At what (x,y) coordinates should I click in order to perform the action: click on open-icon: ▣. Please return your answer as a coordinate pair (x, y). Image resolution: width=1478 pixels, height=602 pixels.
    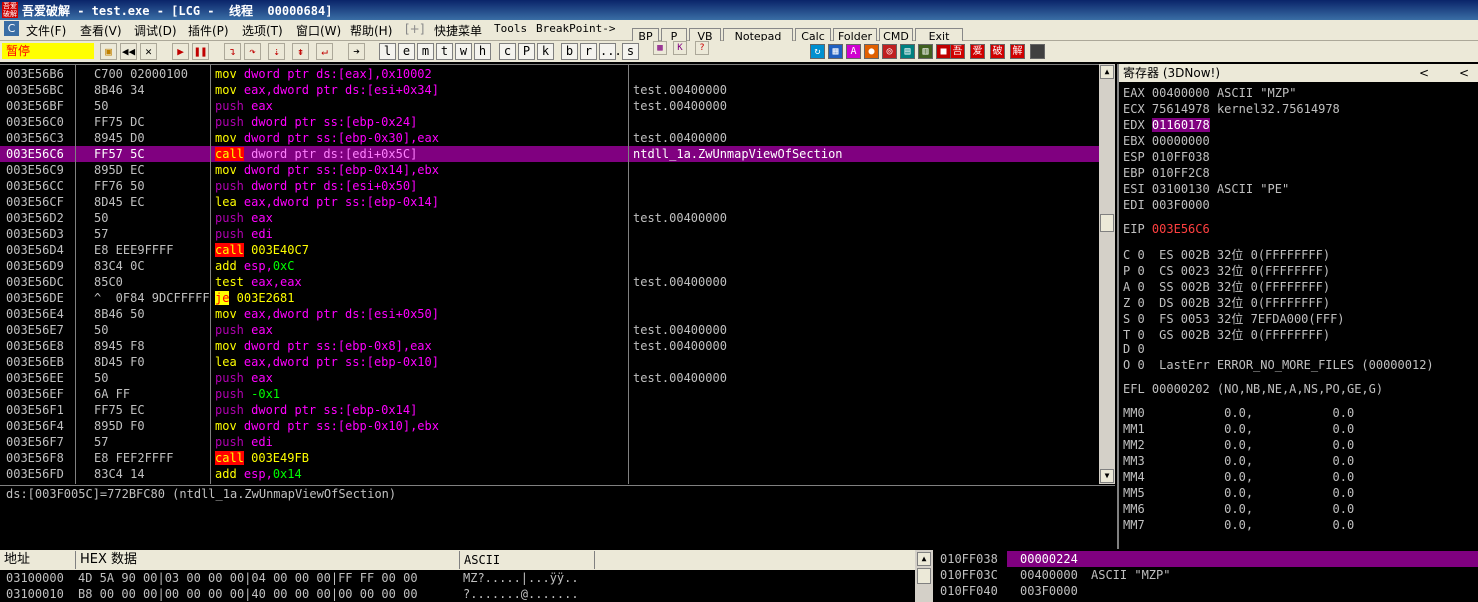
    Looking at the image, I should click on (108, 51).